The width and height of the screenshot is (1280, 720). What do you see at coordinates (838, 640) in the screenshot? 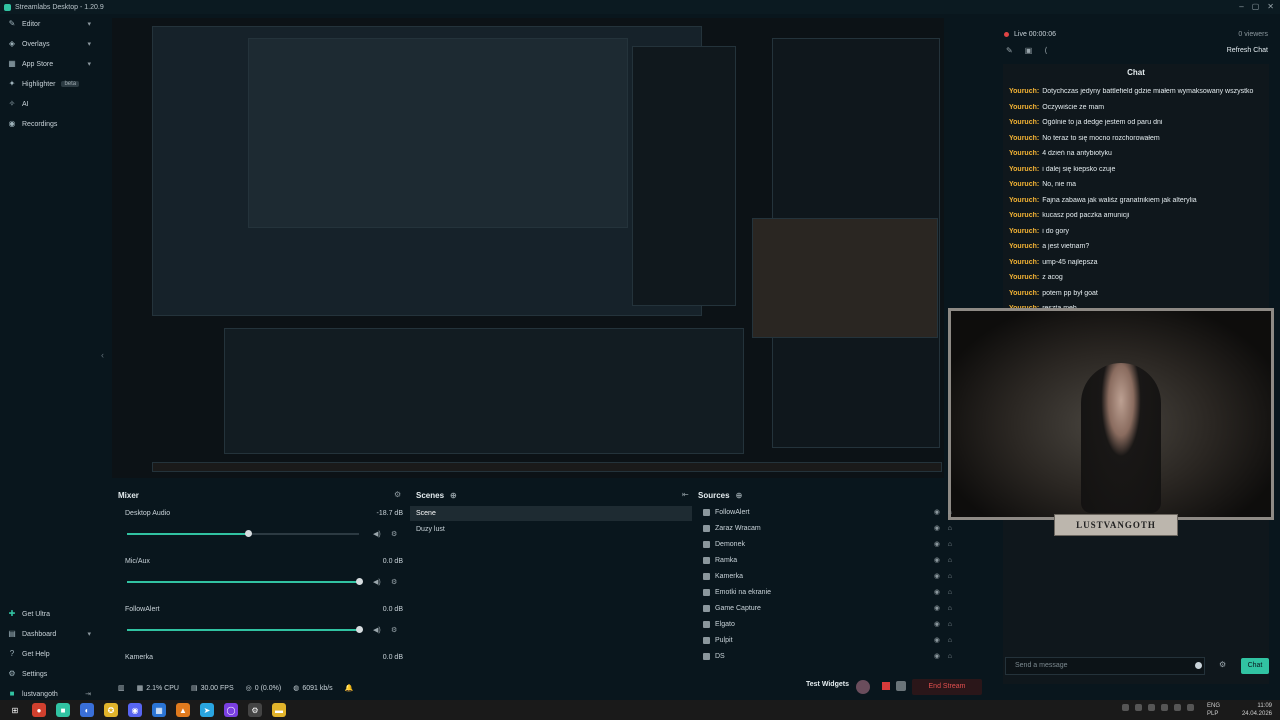
I see `source-item: Pulpit ◉ ⌂` at bounding box center [838, 640].